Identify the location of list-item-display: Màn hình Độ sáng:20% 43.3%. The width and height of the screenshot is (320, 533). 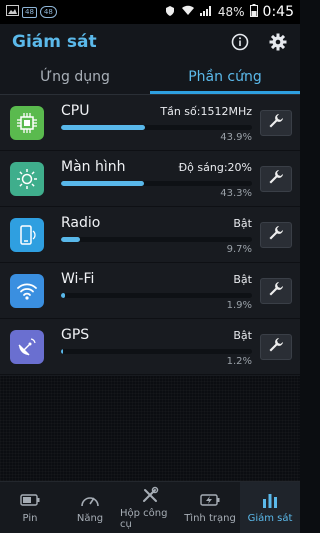
(150, 179).